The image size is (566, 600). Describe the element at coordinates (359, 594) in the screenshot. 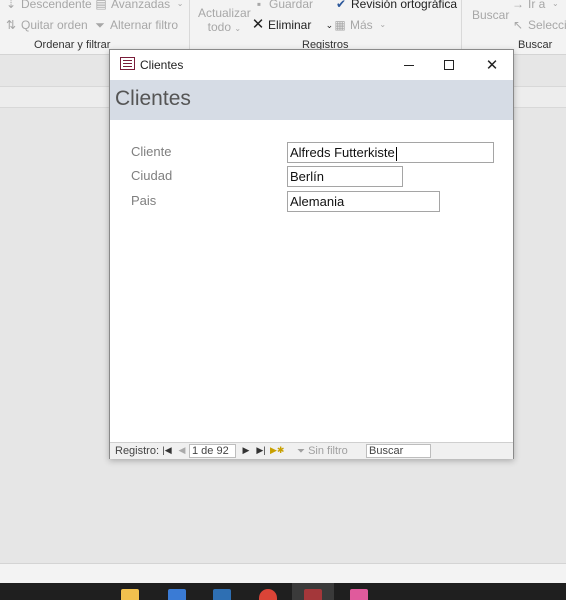

I see `paint-icon` at that location.